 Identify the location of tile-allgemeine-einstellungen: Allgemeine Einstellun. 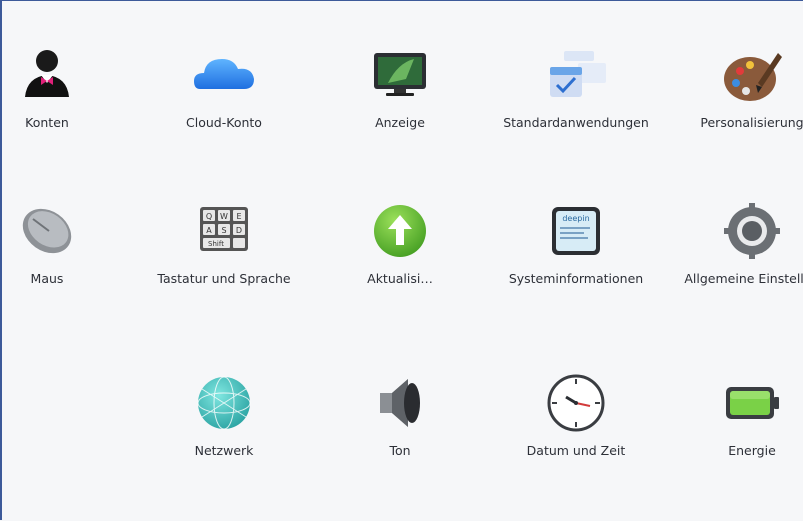
(737, 254).